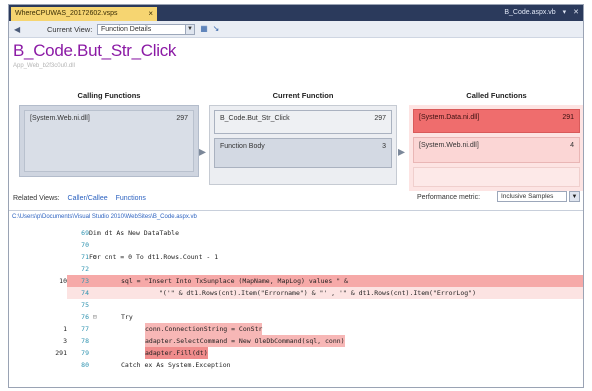 The height and width of the screenshot is (391, 592). I want to click on code-line: 80 Catch ex As System.Exception, so click(296, 365).